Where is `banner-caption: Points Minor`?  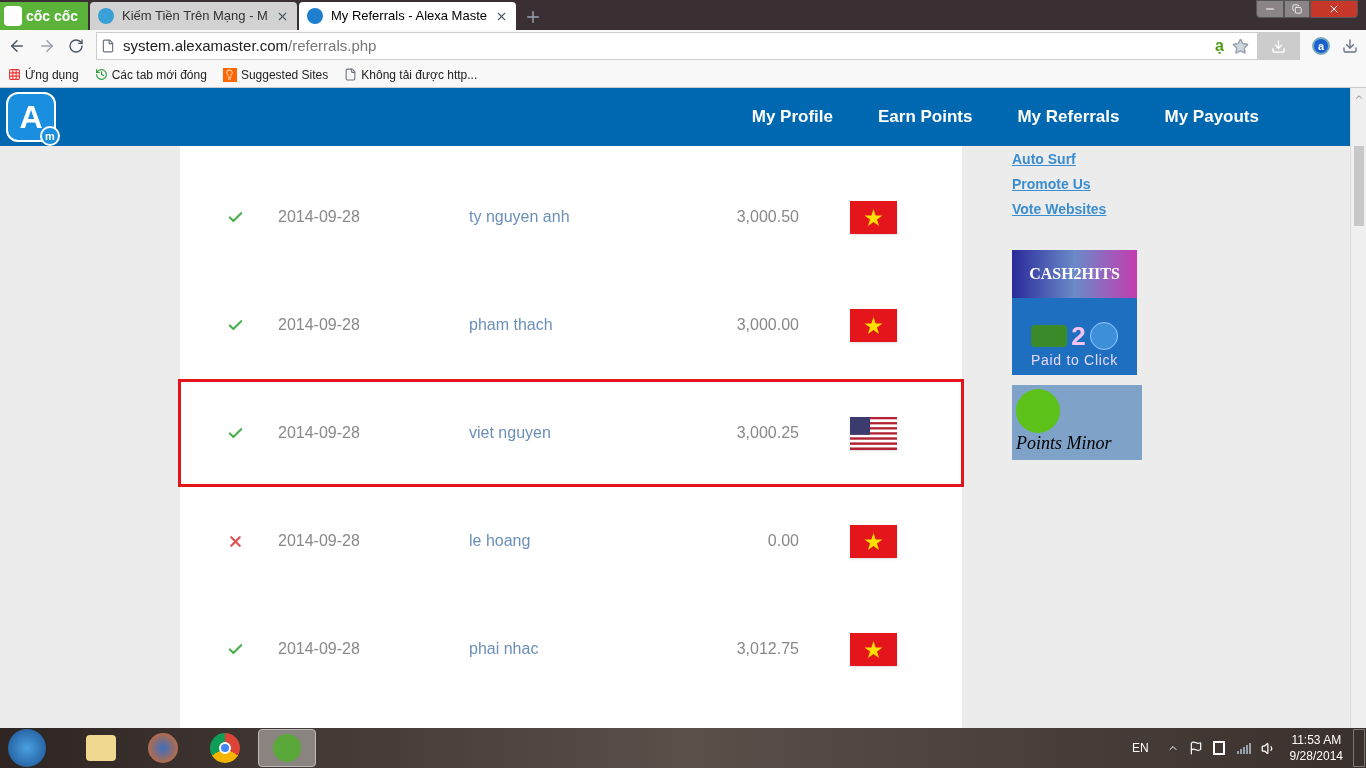 banner-caption: Points Minor is located at coordinates (1064, 443).